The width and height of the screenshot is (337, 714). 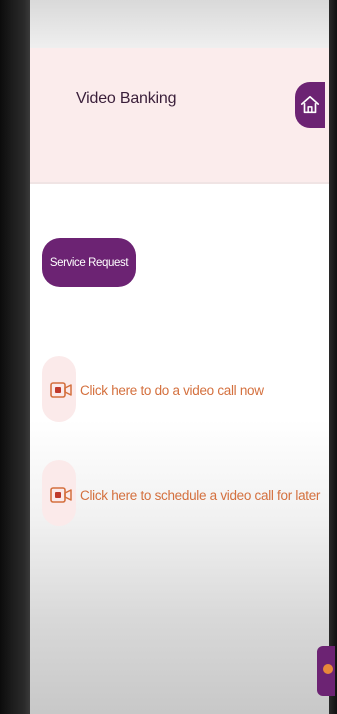 What do you see at coordinates (126, 98) in the screenshot?
I see `page-title: Video Banking` at bounding box center [126, 98].